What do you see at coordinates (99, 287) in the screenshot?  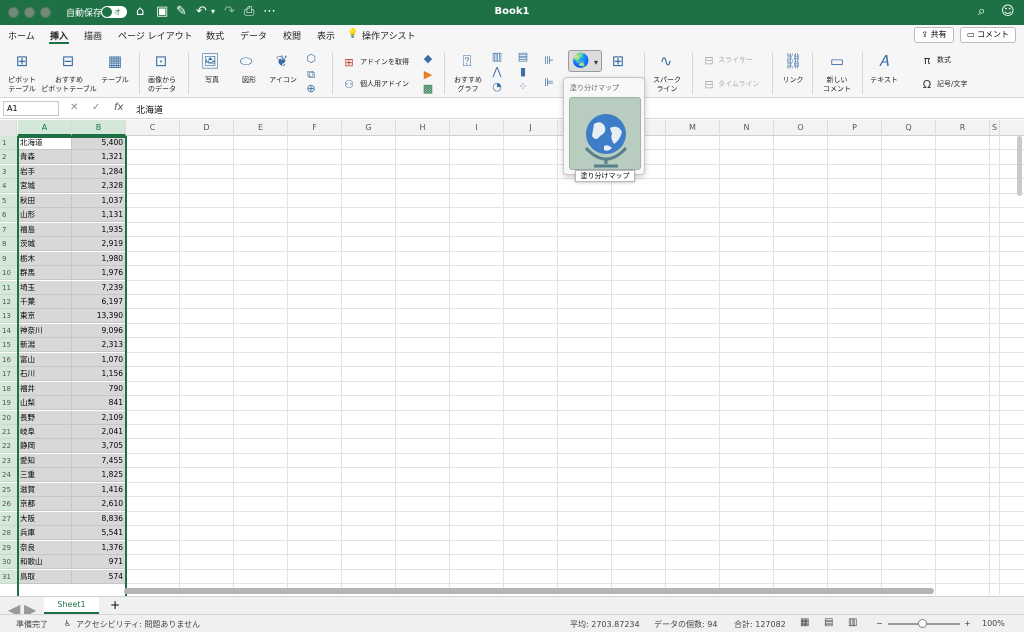 I see `cell: 7,239` at bounding box center [99, 287].